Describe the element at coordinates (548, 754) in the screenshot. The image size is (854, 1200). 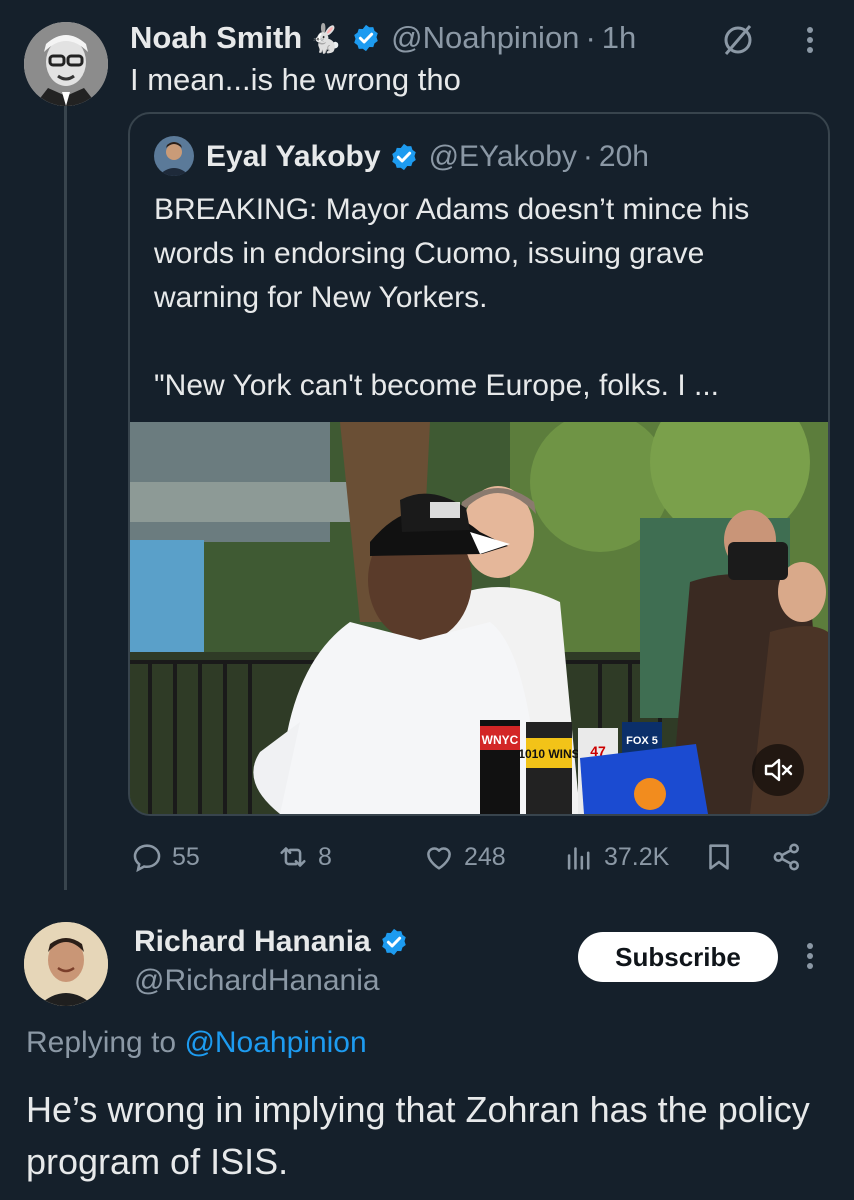
I see `mic-label-2: 1010 WINS` at that location.